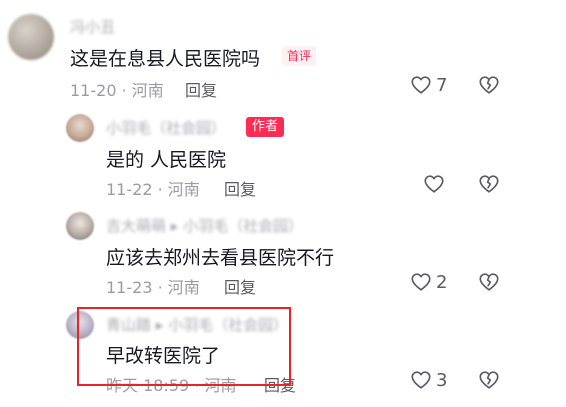  Describe the element at coordinates (166, 158) in the screenshot. I see `comment-text: 是的 人民医院` at that location.